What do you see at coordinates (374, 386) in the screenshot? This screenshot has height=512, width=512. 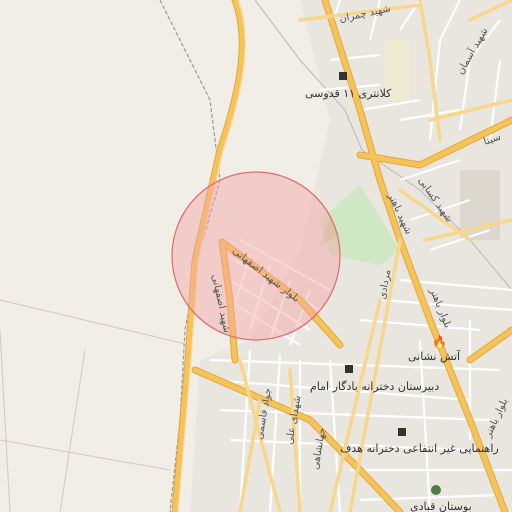 I see `poi-label: دبیرستان دخترانه یادگار امام` at bounding box center [374, 386].